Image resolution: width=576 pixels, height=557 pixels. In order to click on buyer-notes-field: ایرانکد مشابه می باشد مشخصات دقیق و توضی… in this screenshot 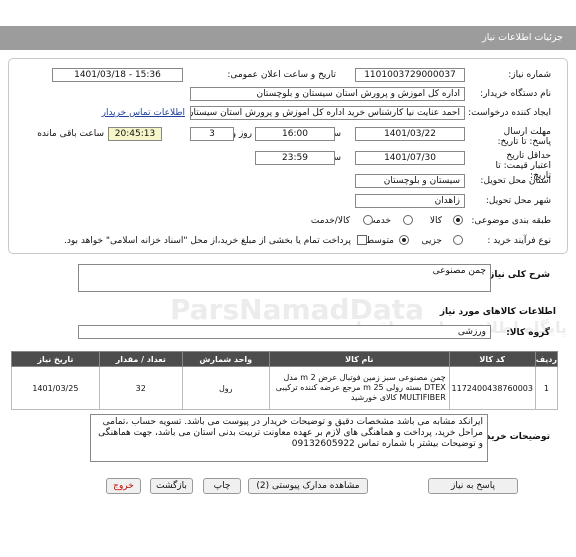, I will do `click(289, 438)`.